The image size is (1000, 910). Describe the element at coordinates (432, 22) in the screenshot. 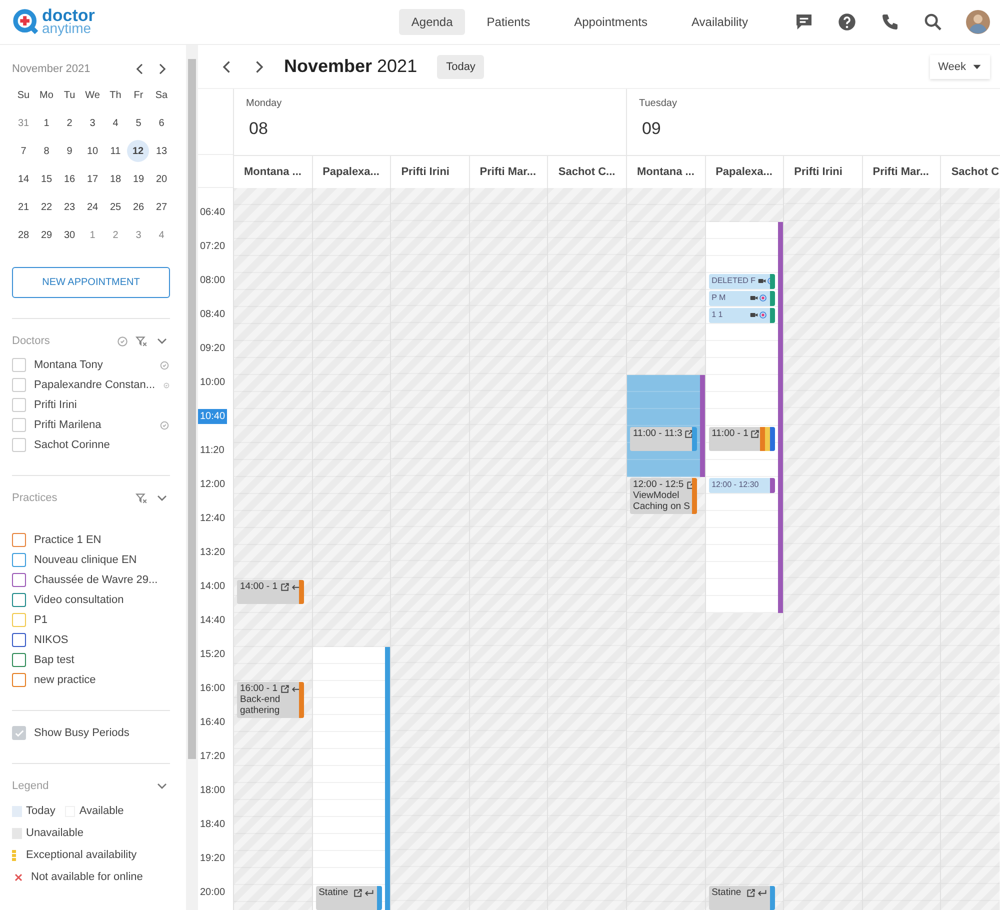

I see `nav-tab: Agenda` at that location.